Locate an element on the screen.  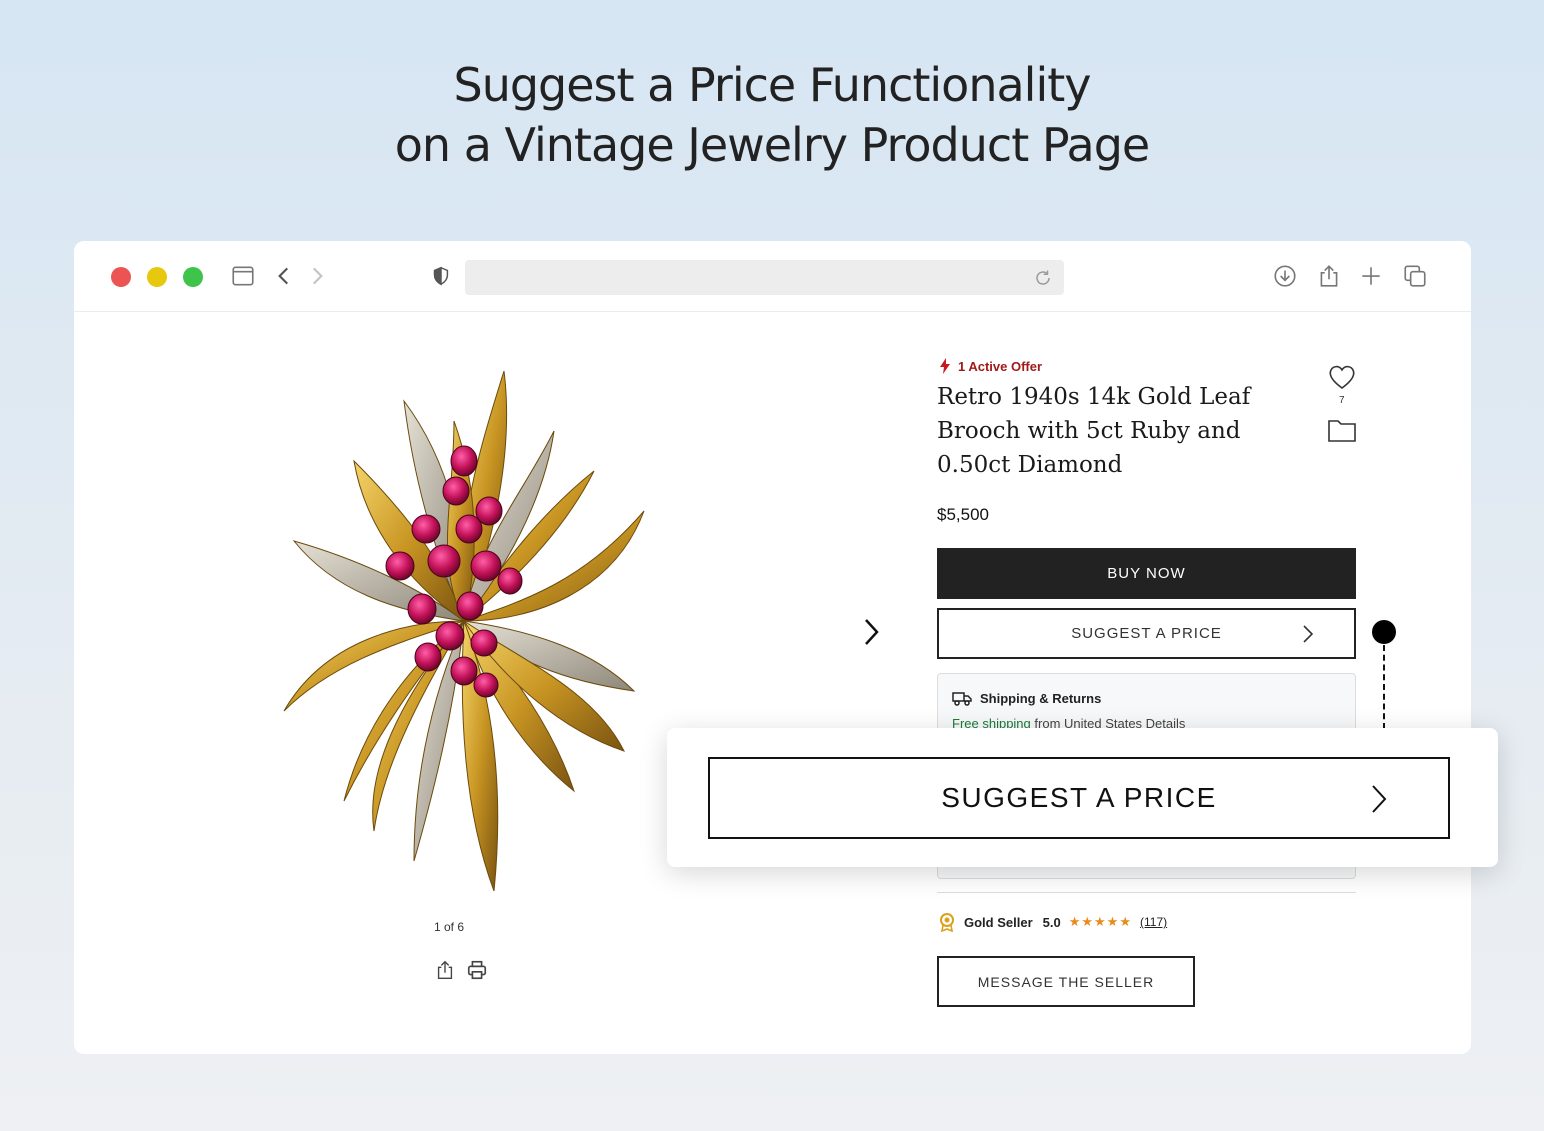
favorites-count: 7 is located at coordinates (1342, 400).